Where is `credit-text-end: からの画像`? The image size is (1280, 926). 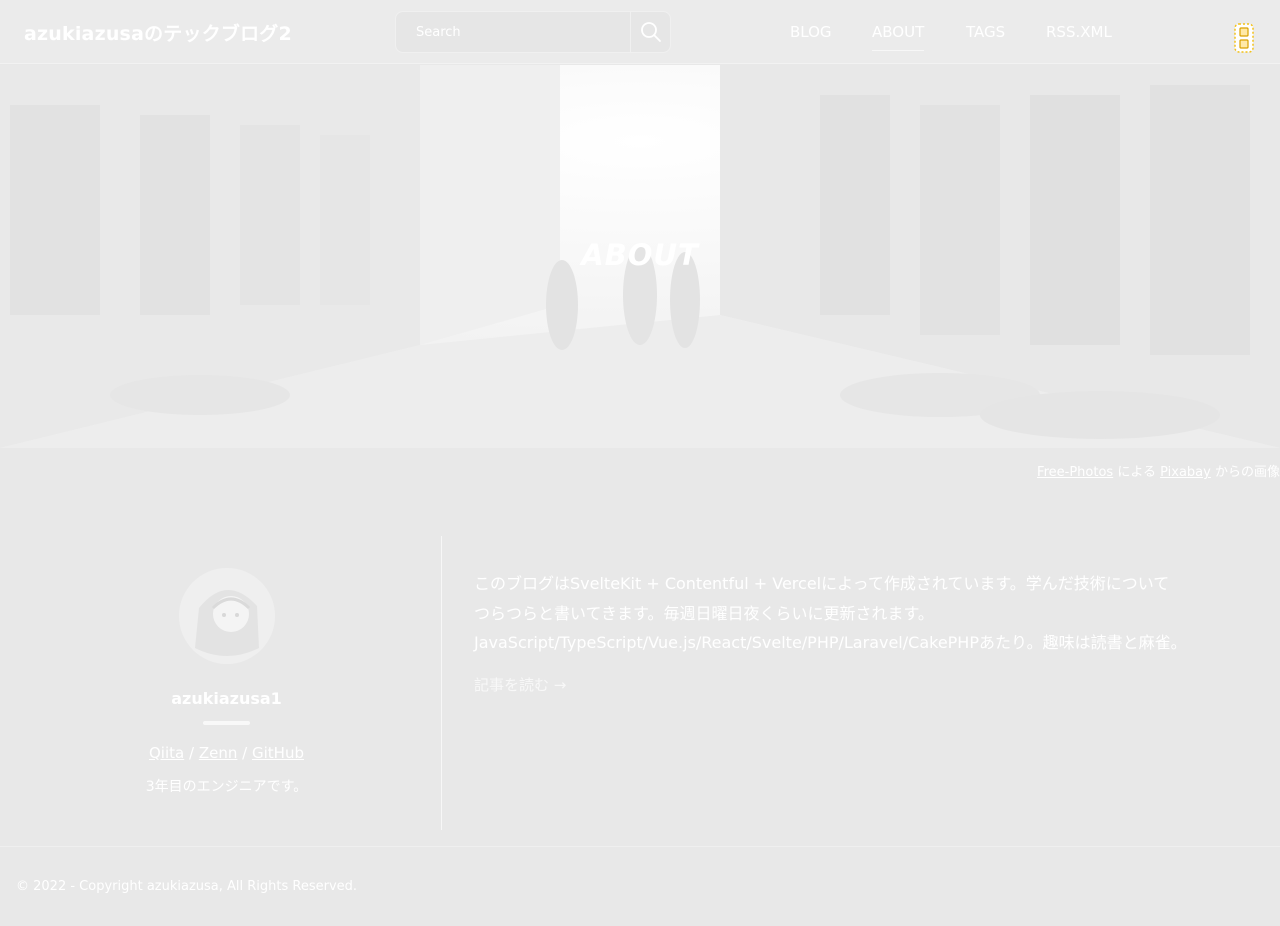 credit-text-end: からの画像 is located at coordinates (1247, 472).